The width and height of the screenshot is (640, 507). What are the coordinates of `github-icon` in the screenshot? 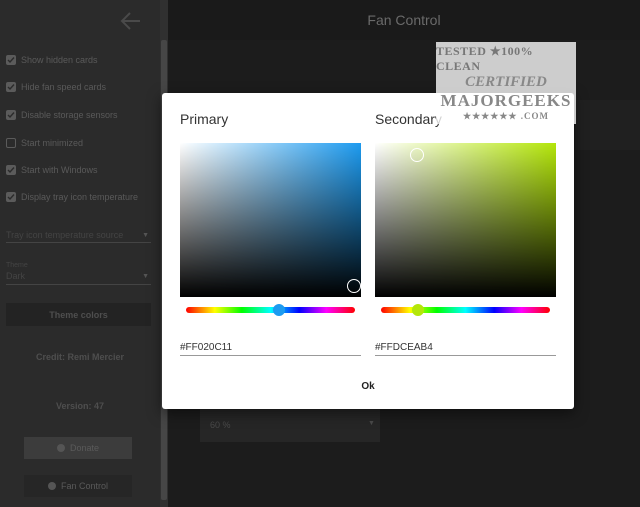 It's located at (51, 486).